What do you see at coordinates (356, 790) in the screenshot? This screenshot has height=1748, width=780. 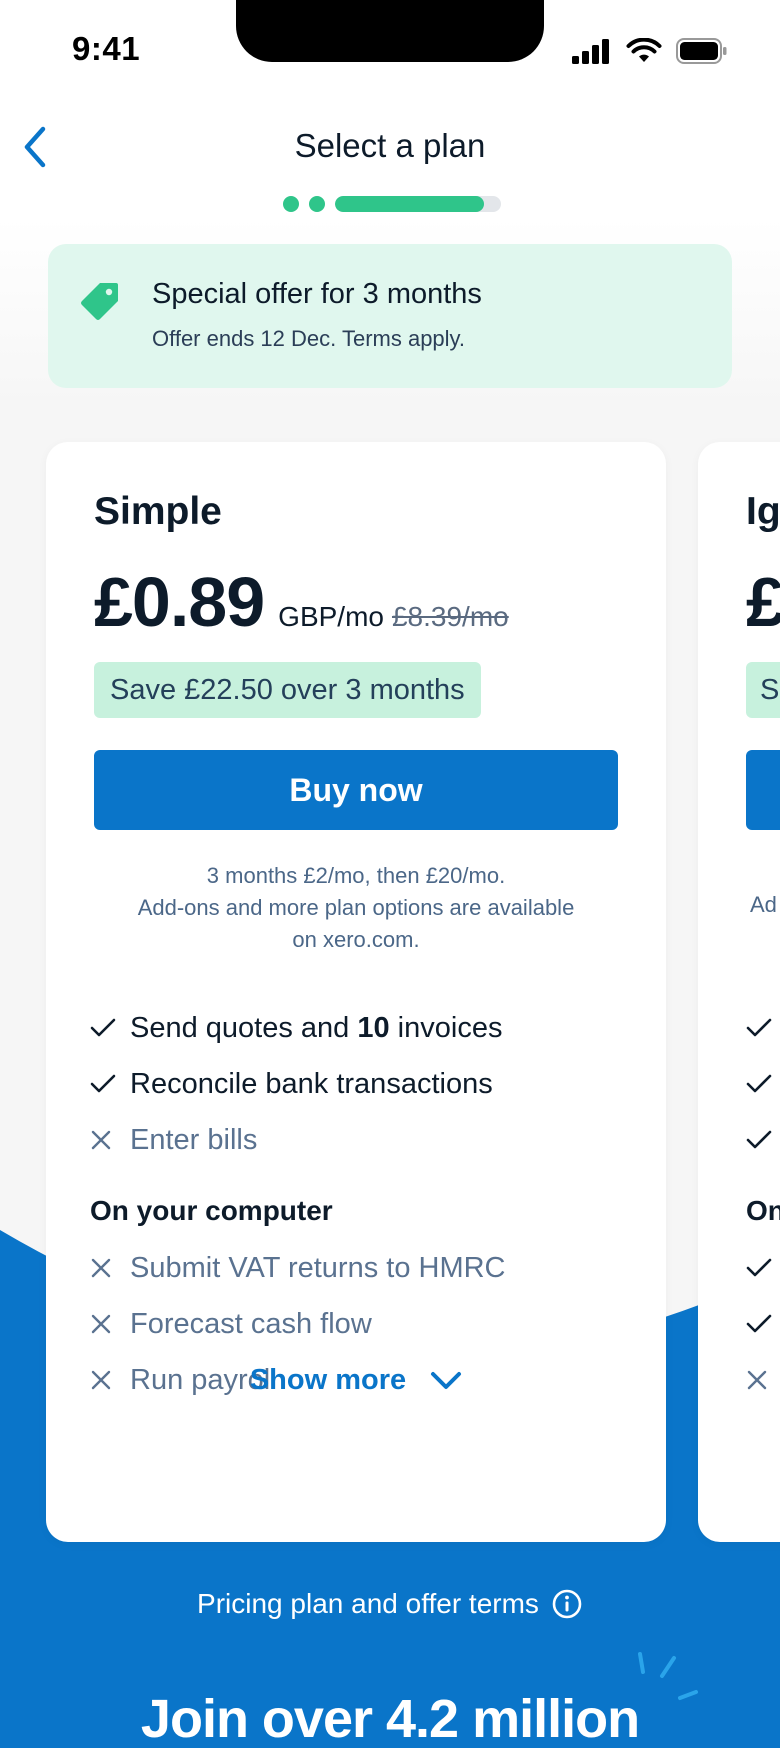 I see `buy-now-button: Buy now` at bounding box center [356, 790].